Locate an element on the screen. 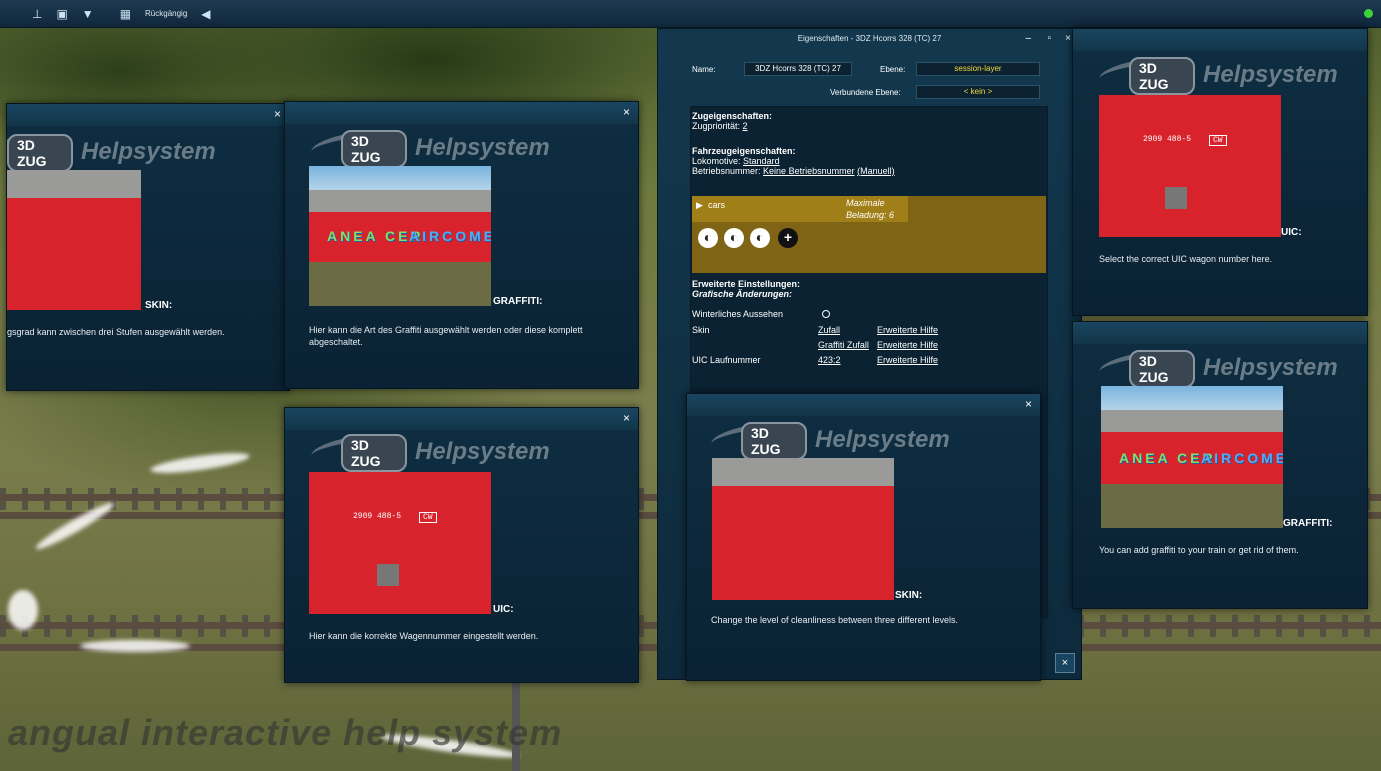  edit-icon: ▣ is located at coordinates (61, 14).